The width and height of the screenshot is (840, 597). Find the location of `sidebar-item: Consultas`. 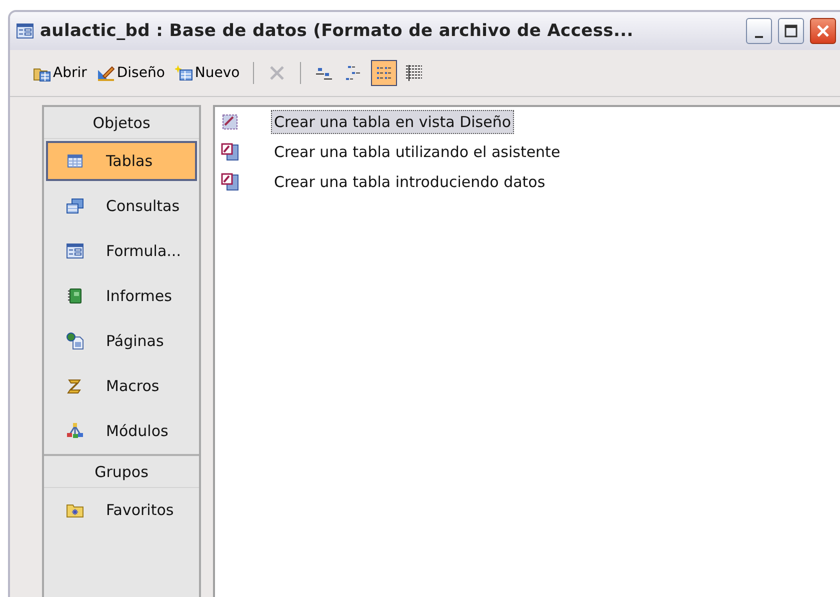

sidebar-item: Consultas is located at coordinates (121, 206).